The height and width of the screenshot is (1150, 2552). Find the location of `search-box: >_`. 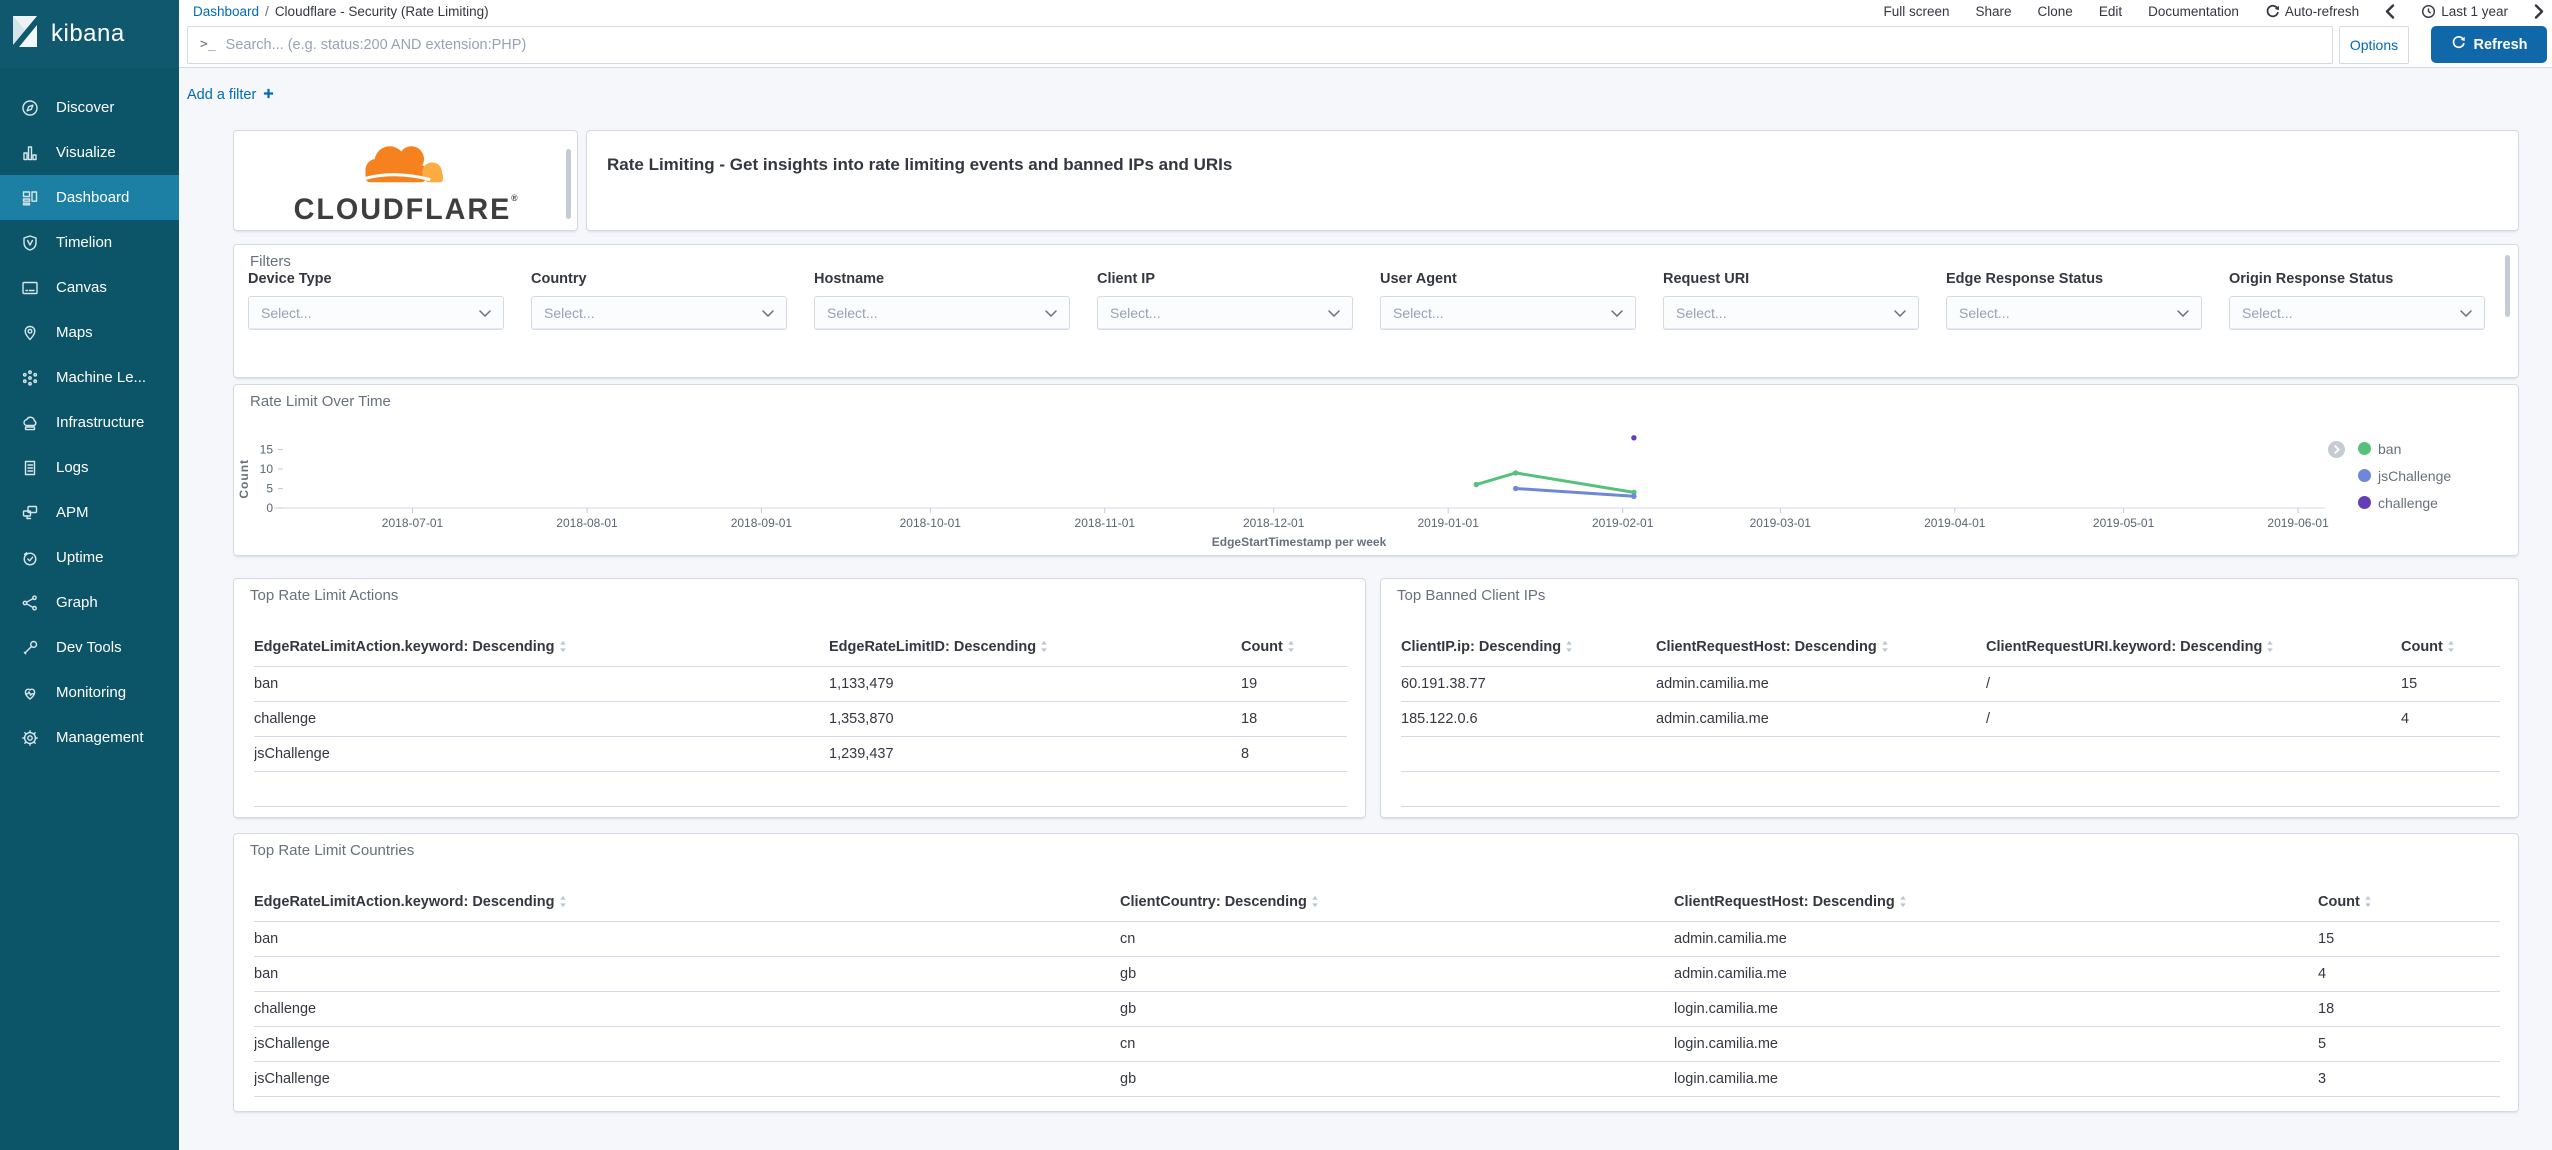

search-box: >_ is located at coordinates (1260, 44).